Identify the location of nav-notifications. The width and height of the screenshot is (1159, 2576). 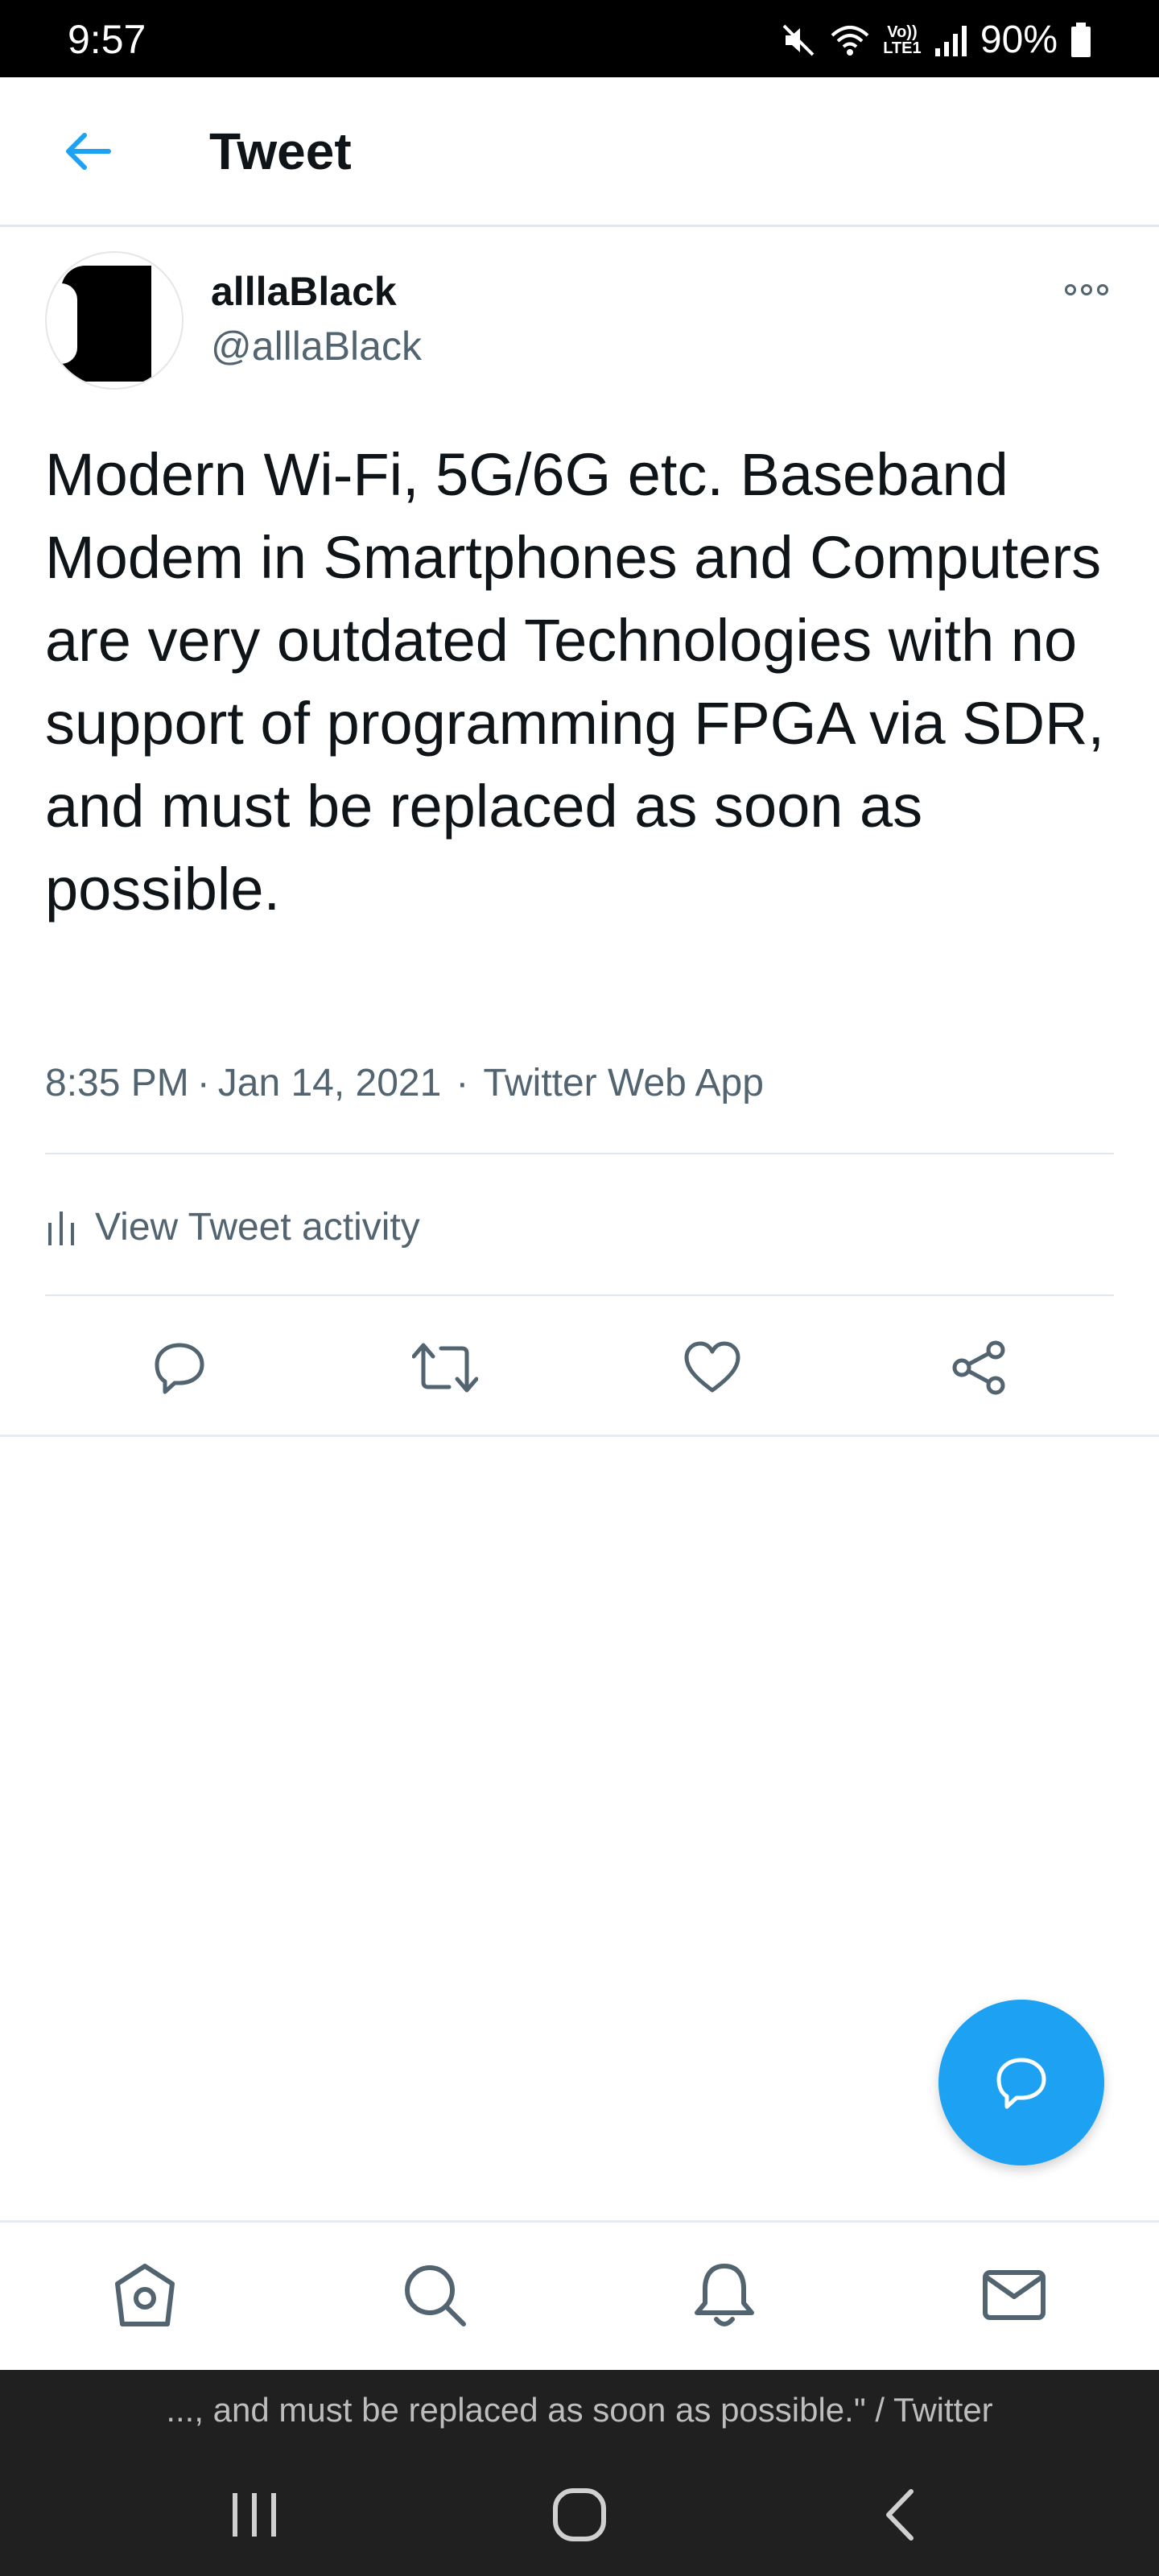
(724, 2295).